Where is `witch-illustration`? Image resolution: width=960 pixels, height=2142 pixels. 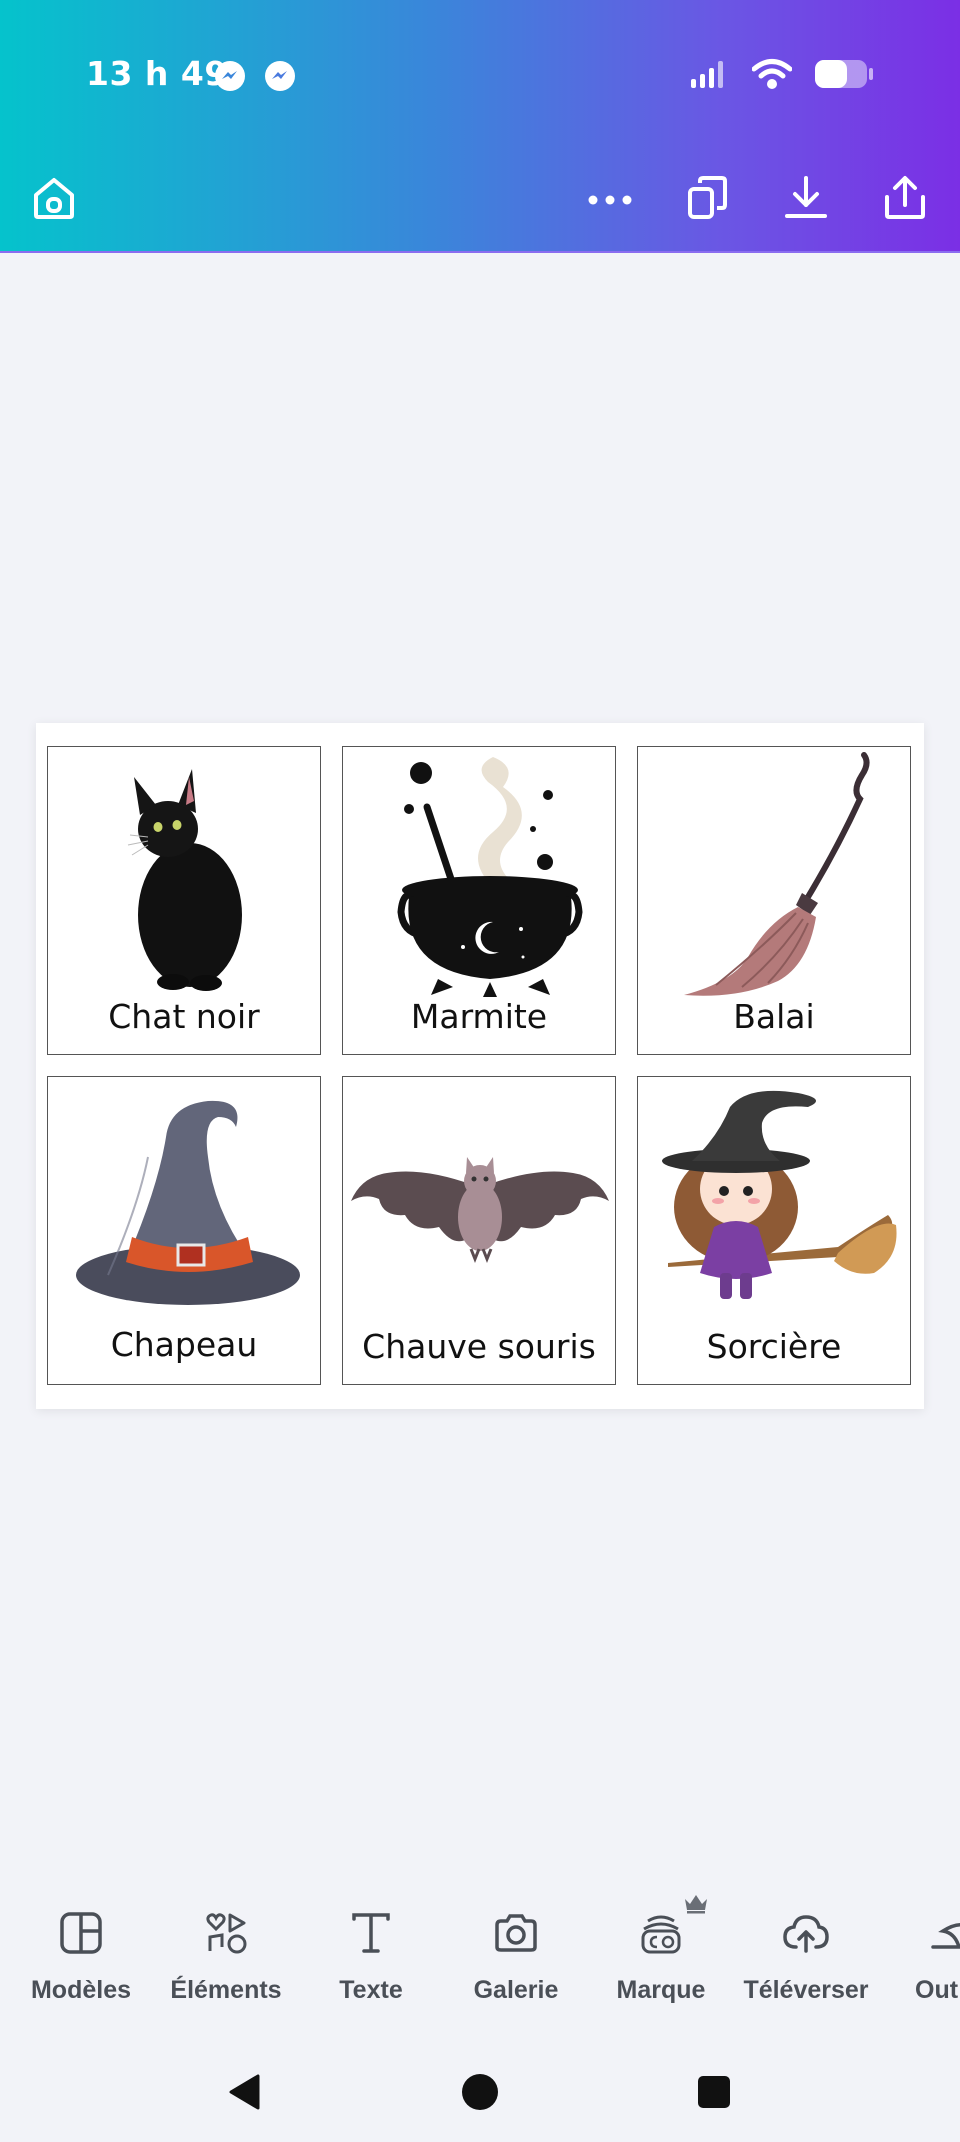
witch-illustration is located at coordinates (779, 1194).